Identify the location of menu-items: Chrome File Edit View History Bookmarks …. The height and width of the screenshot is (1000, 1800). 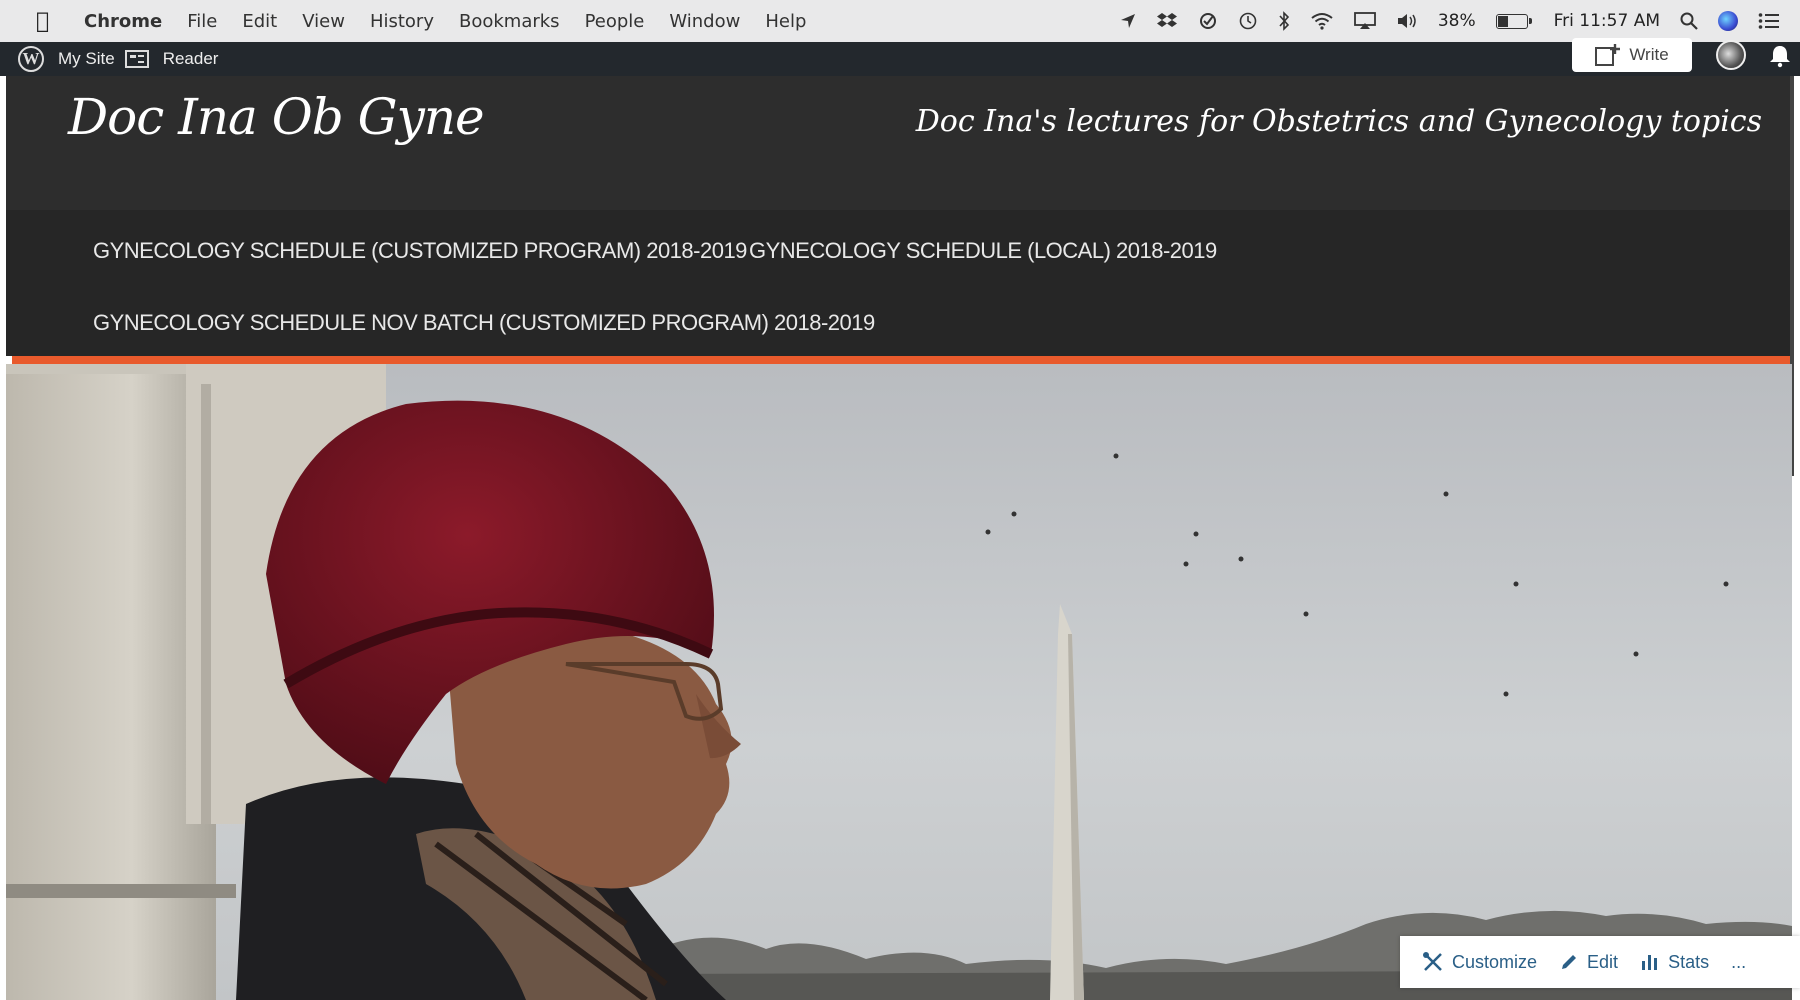
(434, 21).